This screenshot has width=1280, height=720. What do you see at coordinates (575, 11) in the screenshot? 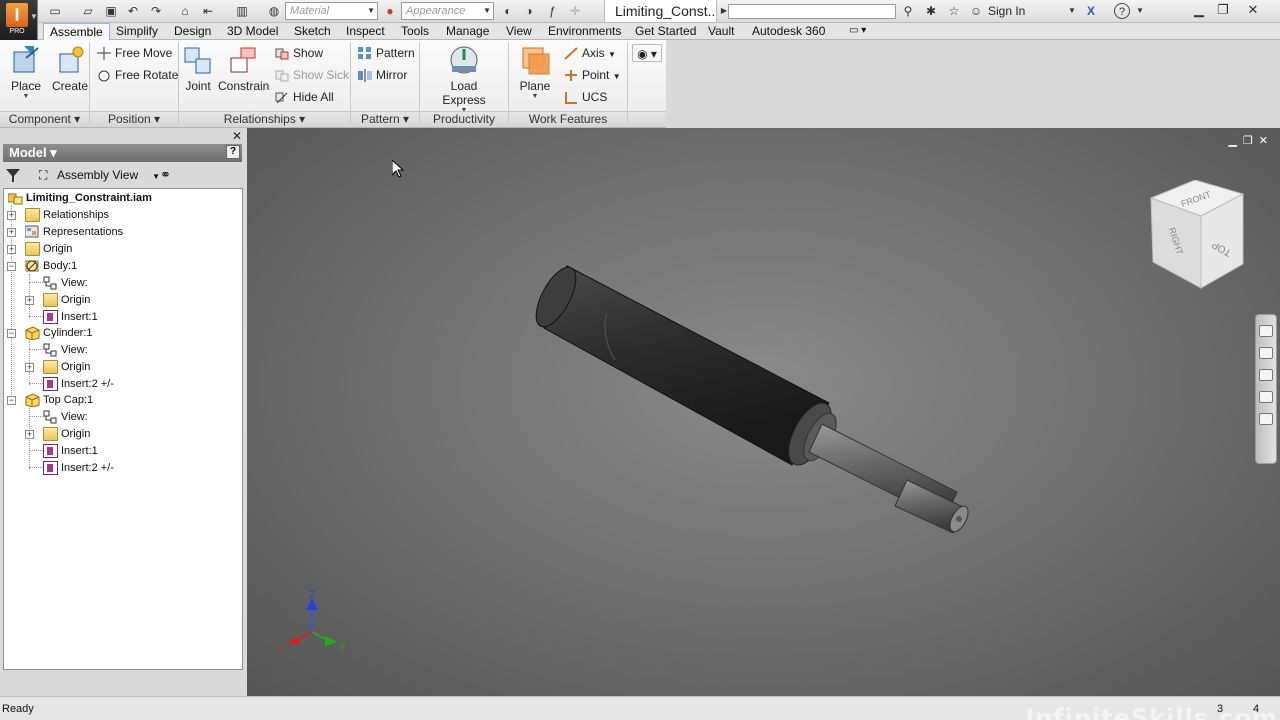
I see `measure-icon: ✛` at bounding box center [575, 11].